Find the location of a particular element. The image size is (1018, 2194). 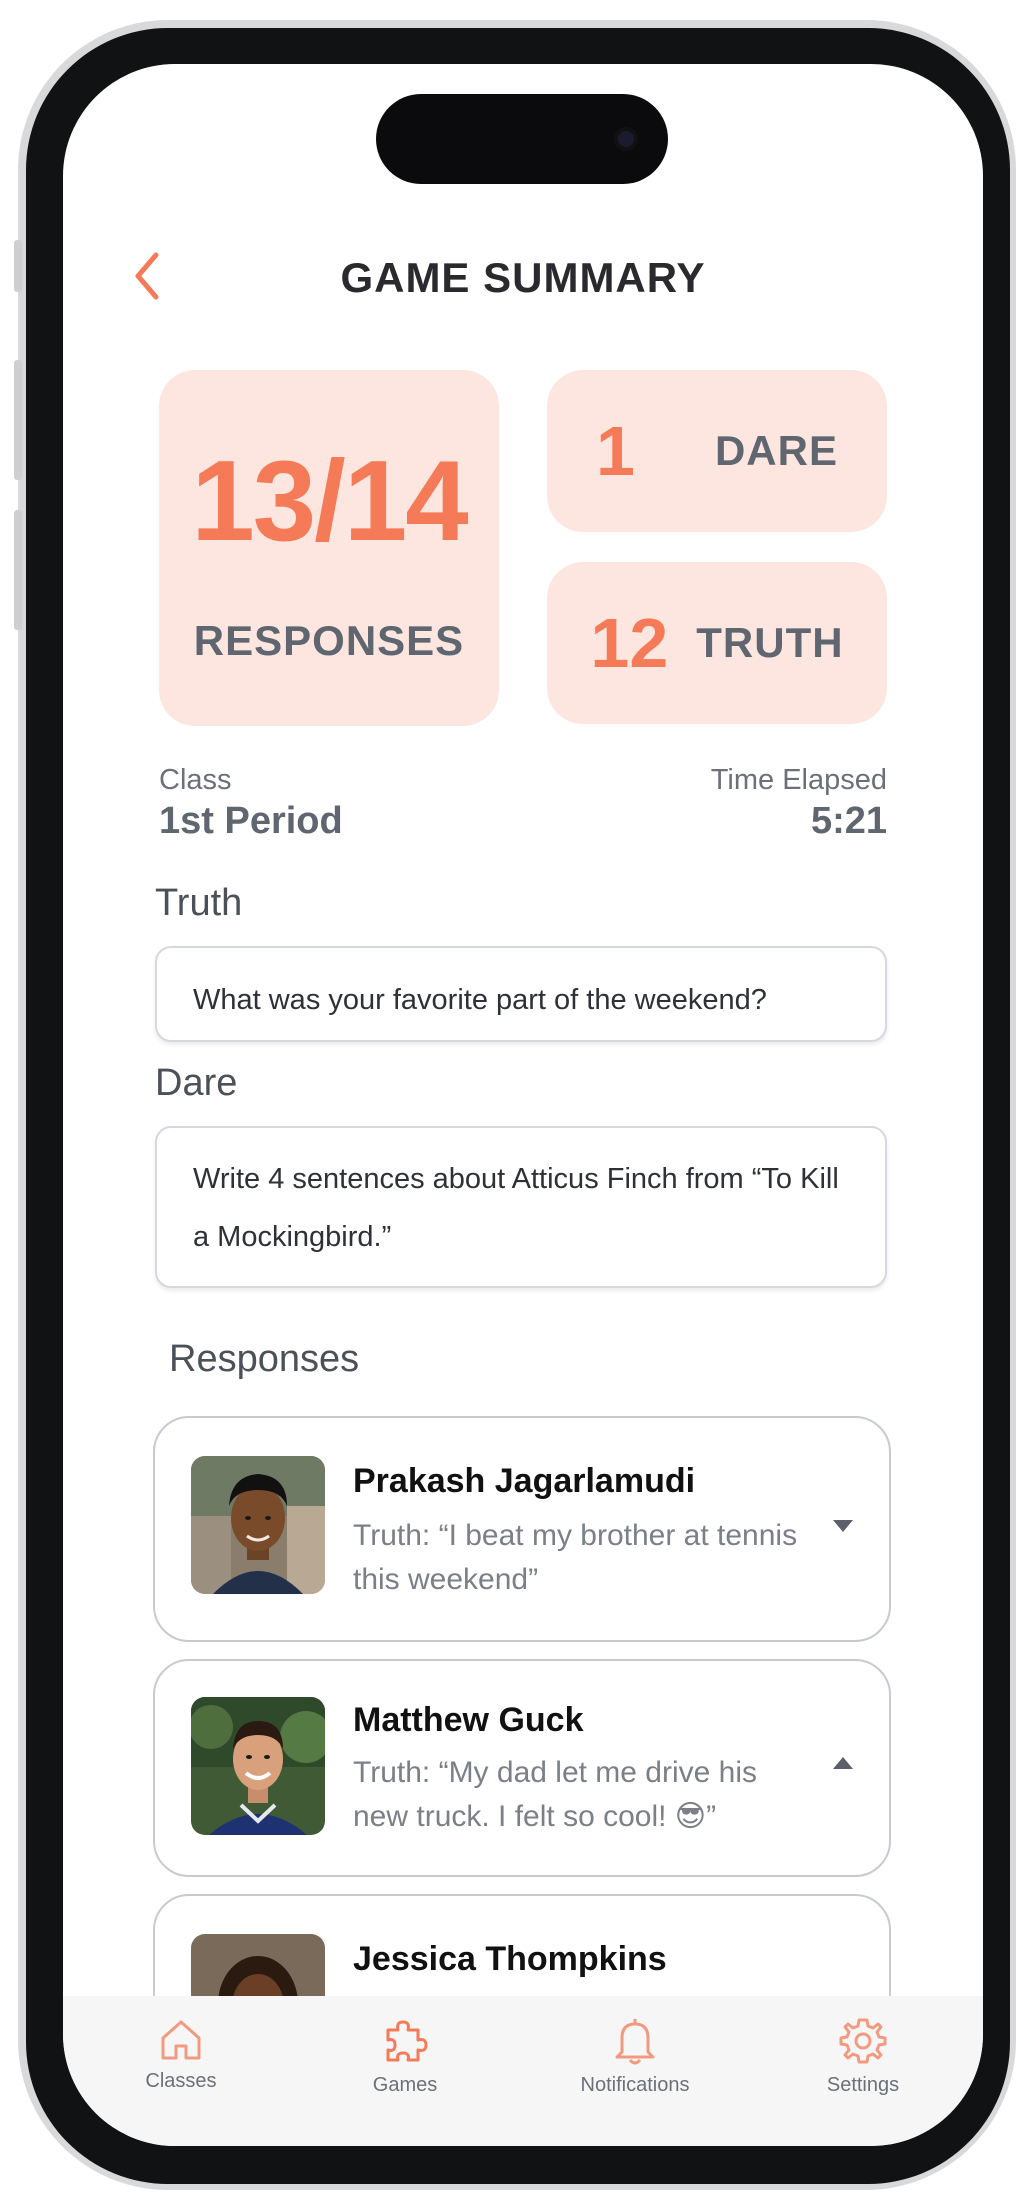

time-elapsed-label: Time Elapsed is located at coordinates (798, 780).